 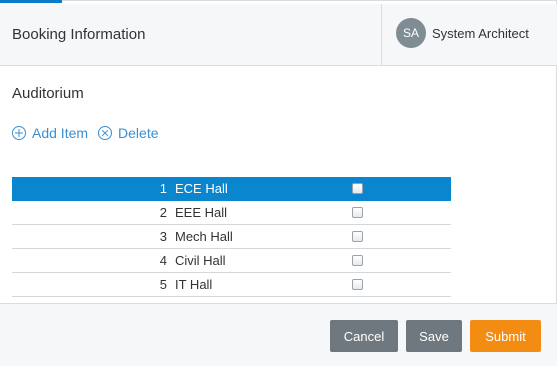 What do you see at coordinates (163, 212) in the screenshot?
I see `row-number: 2` at bounding box center [163, 212].